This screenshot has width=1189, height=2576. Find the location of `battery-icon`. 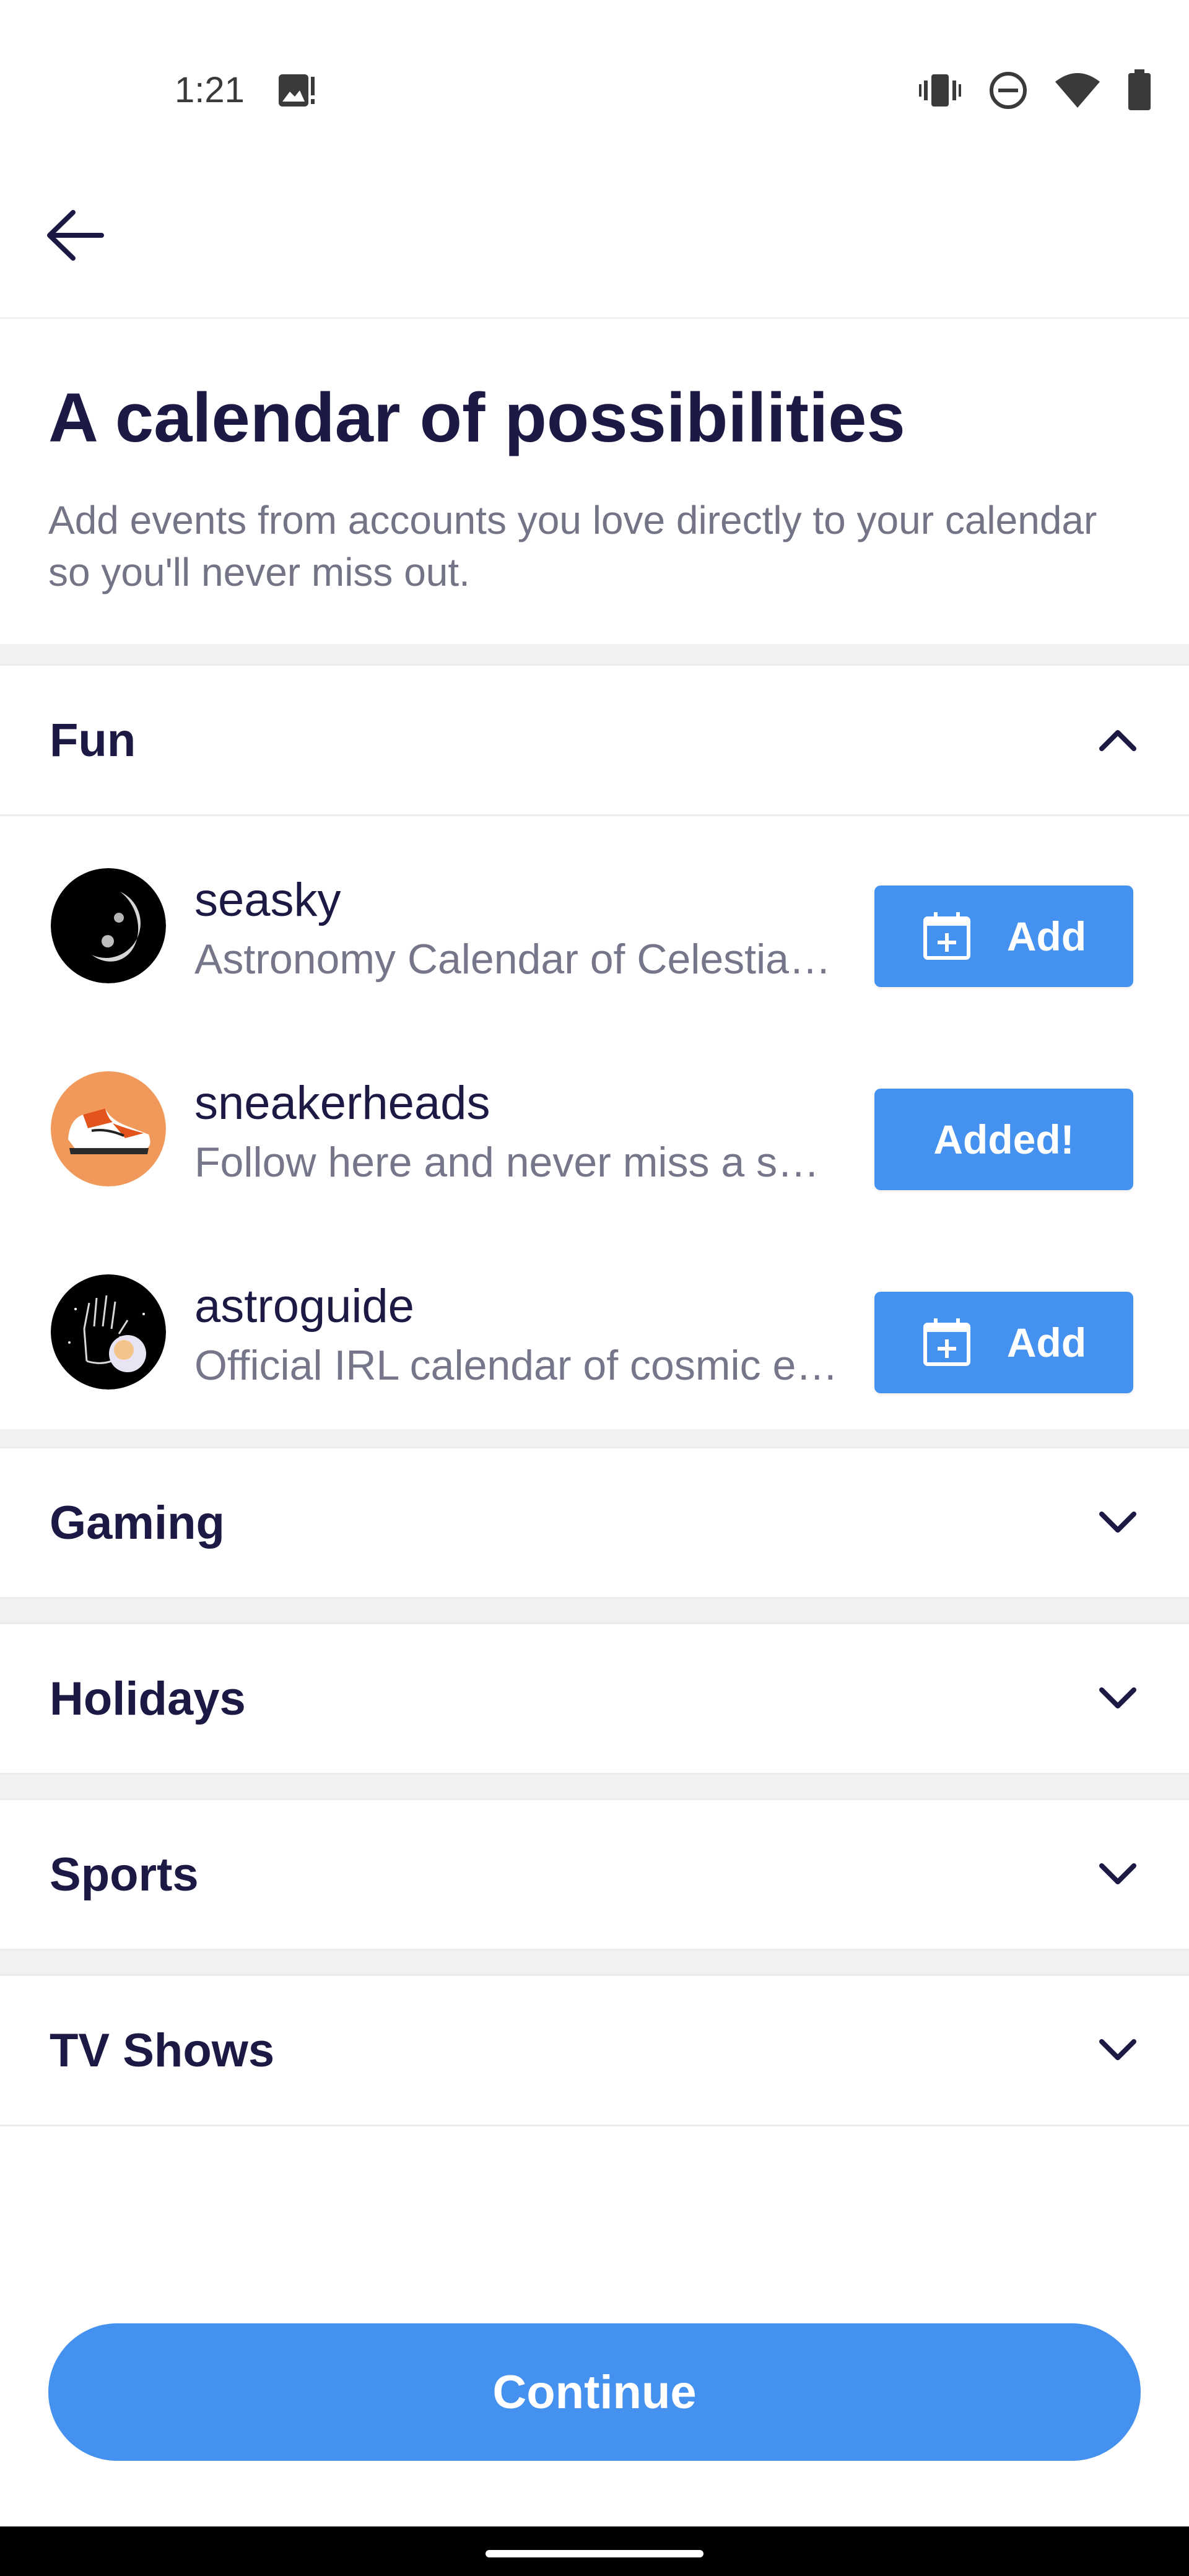

battery-icon is located at coordinates (1139, 92).